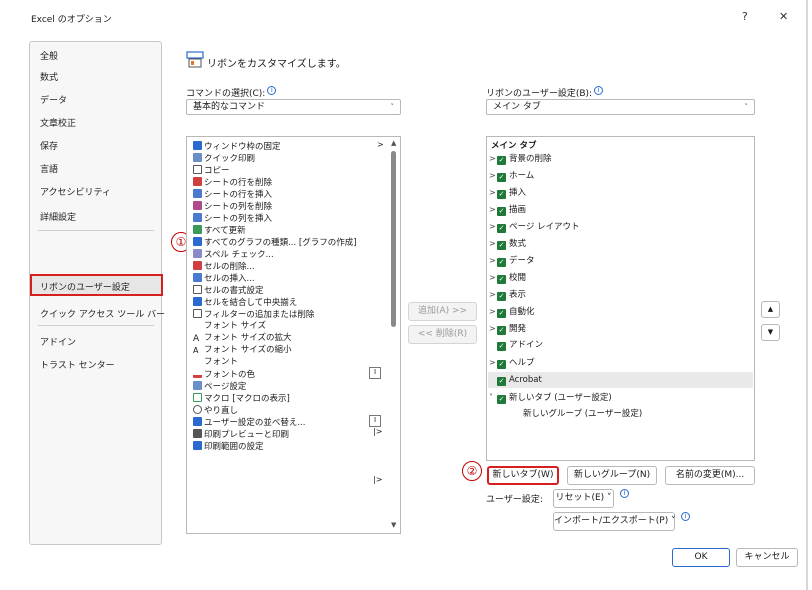  What do you see at coordinates (534, 227) in the screenshot?
I see `tree-node-page-layout: > ✓ ページ レイアウト` at bounding box center [534, 227].